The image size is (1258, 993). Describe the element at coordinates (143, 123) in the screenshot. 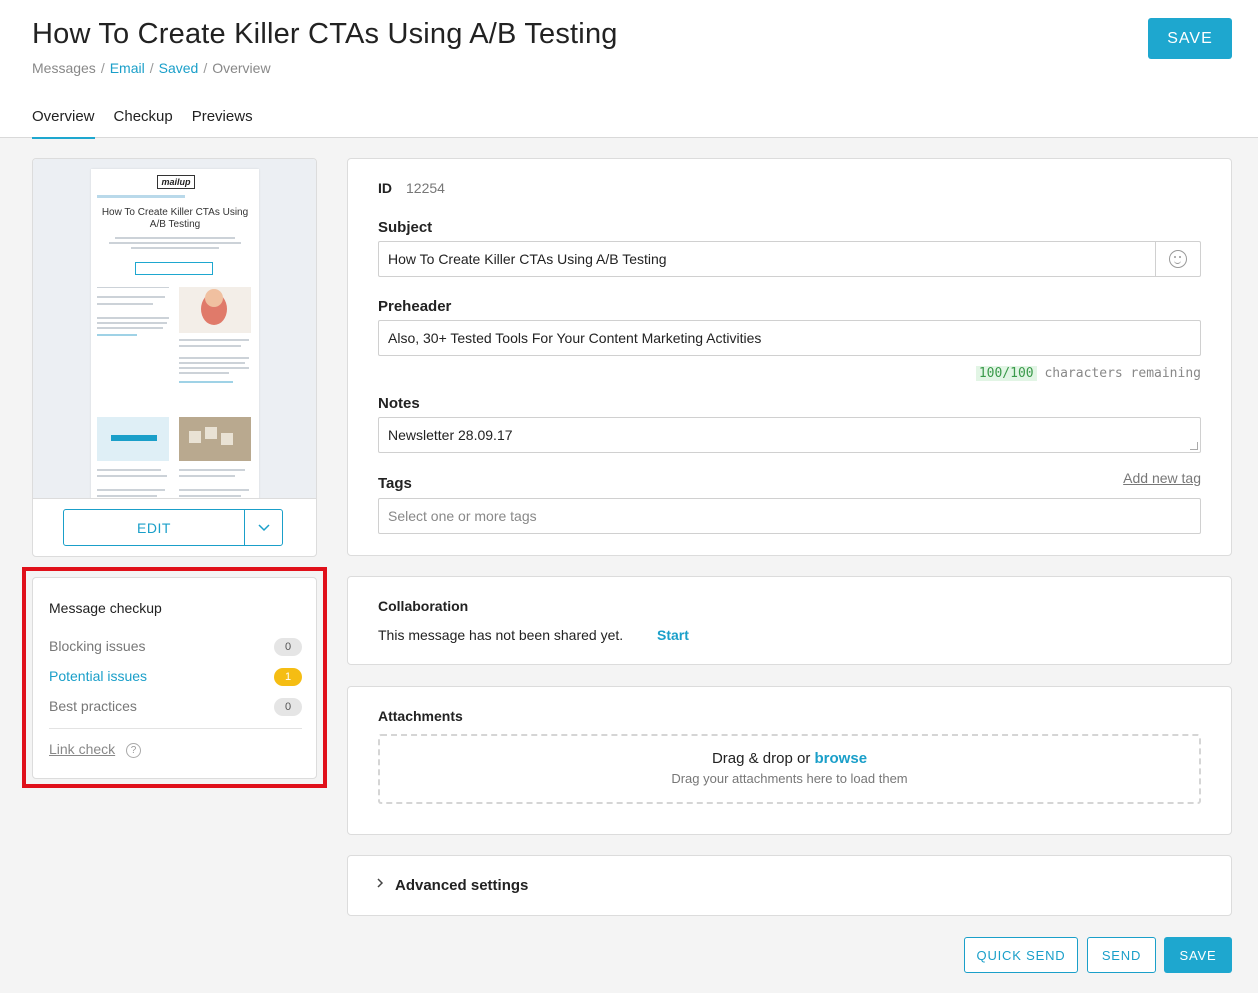

I see `tab-checkup: Checkup` at that location.